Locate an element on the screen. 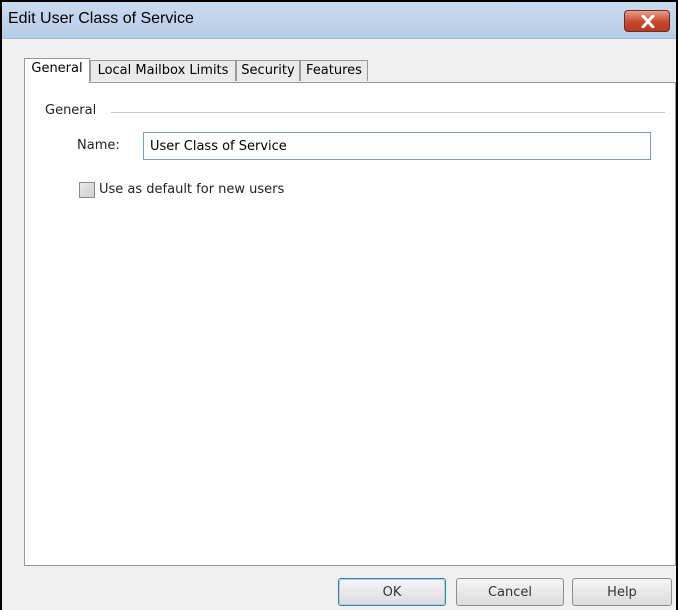 Image resolution: width=678 pixels, height=610 pixels. tab-local-mailbox-limits-label: Local Mailbox Limits is located at coordinates (163, 70).